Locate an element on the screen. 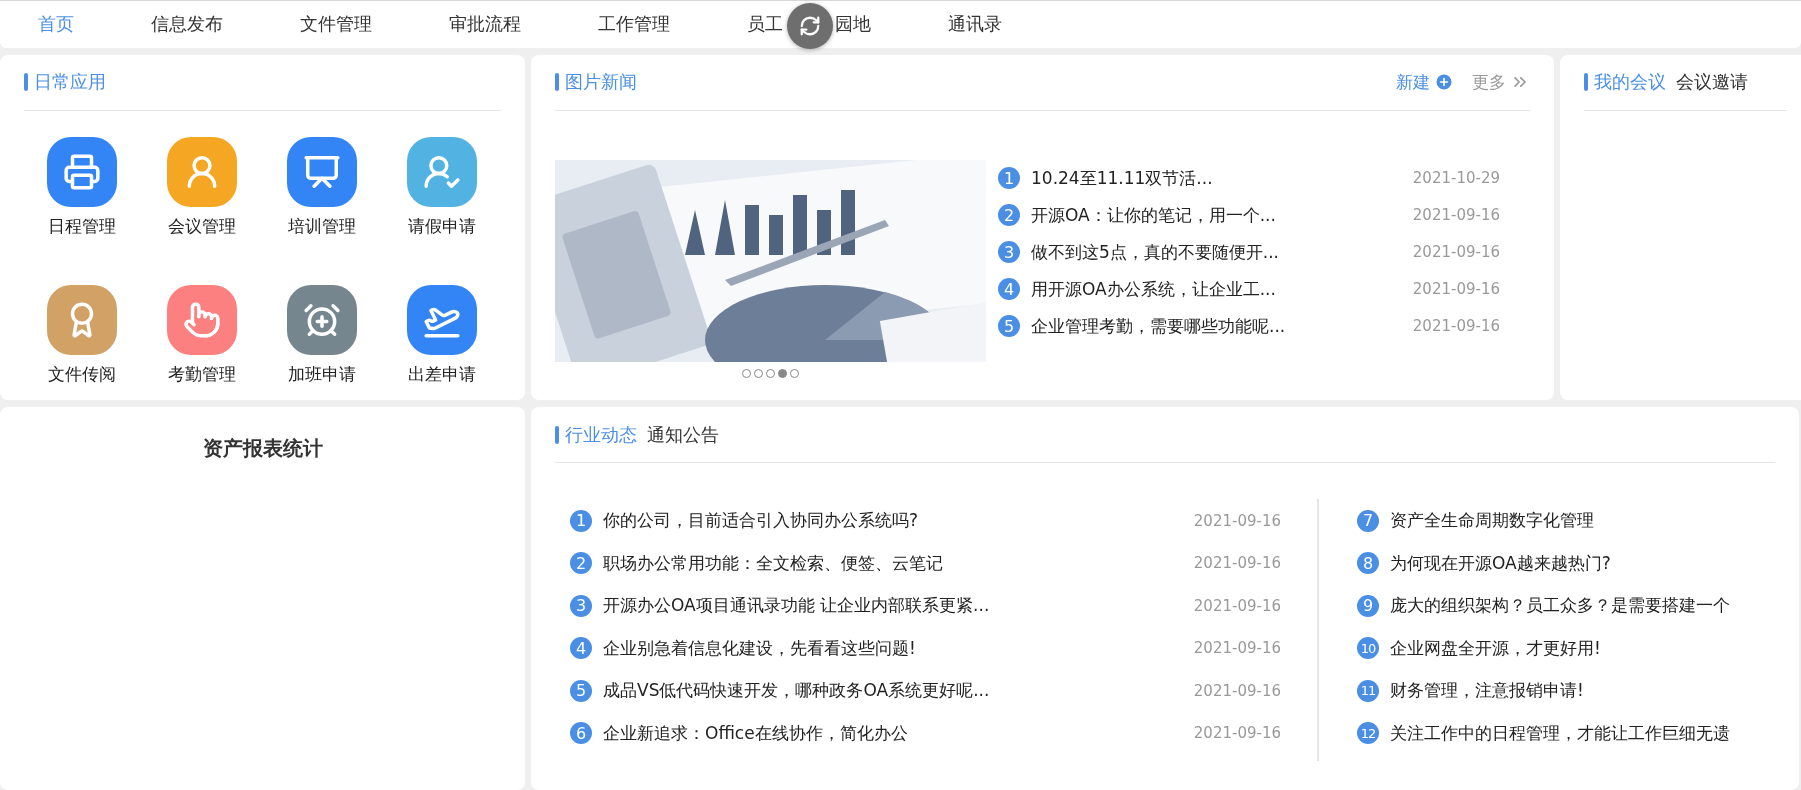 This screenshot has height=790, width=1801. news-link: 关注工作中的日程管理，才能让工作巨细无遗 is located at coordinates (1560, 733).